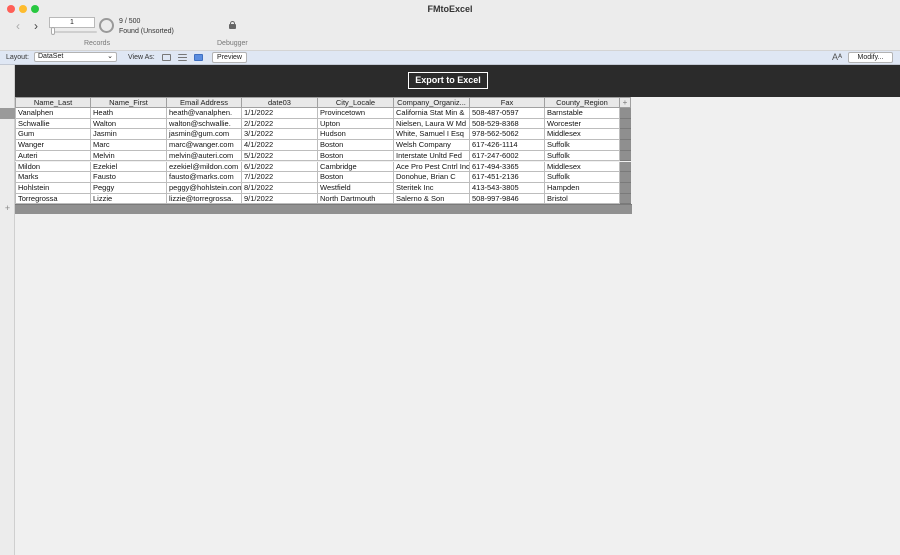 Image resolution: width=900 pixels, height=555 pixels. I want to click on table-cell: lizzie@torregrossa., so click(204, 199).